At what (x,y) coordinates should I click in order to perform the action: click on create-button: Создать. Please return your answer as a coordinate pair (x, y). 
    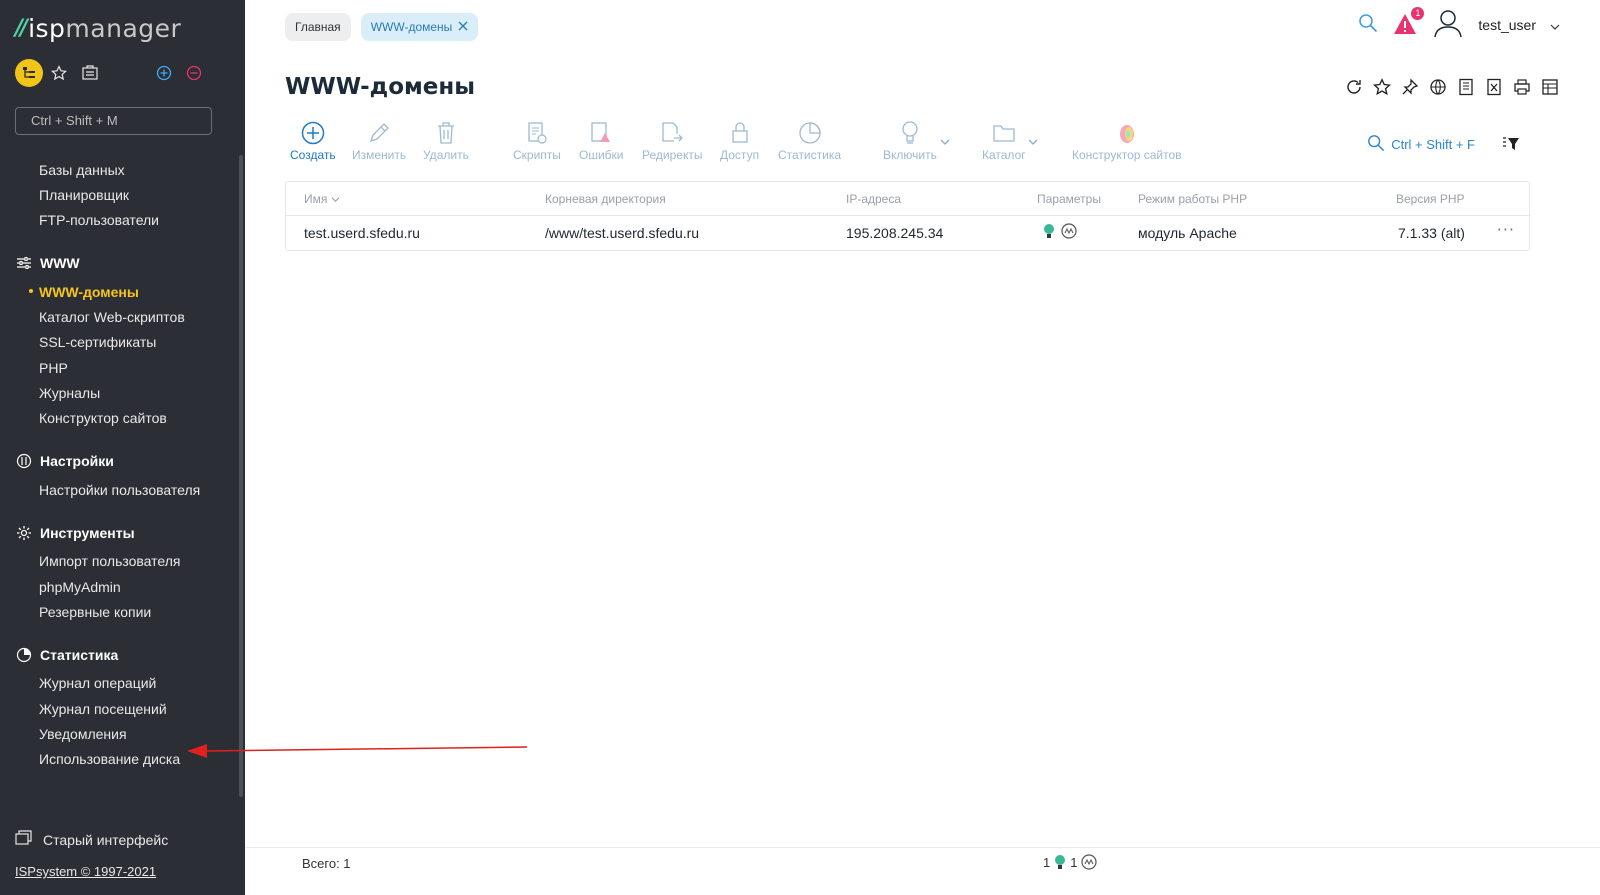
    Looking at the image, I should click on (313, 140).